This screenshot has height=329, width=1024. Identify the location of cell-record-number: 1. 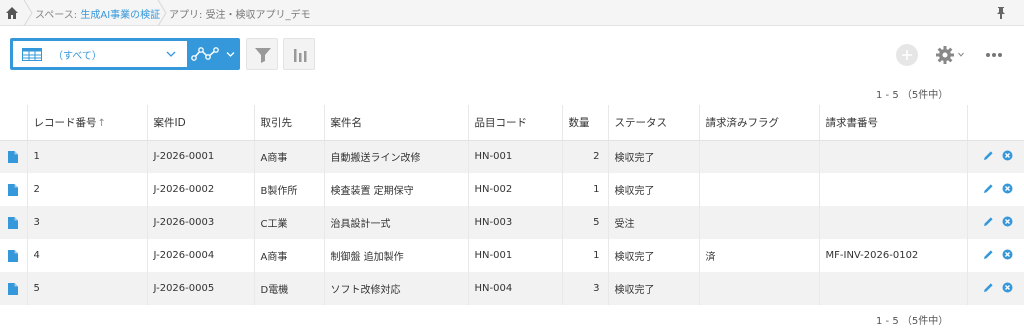
(87, 156).